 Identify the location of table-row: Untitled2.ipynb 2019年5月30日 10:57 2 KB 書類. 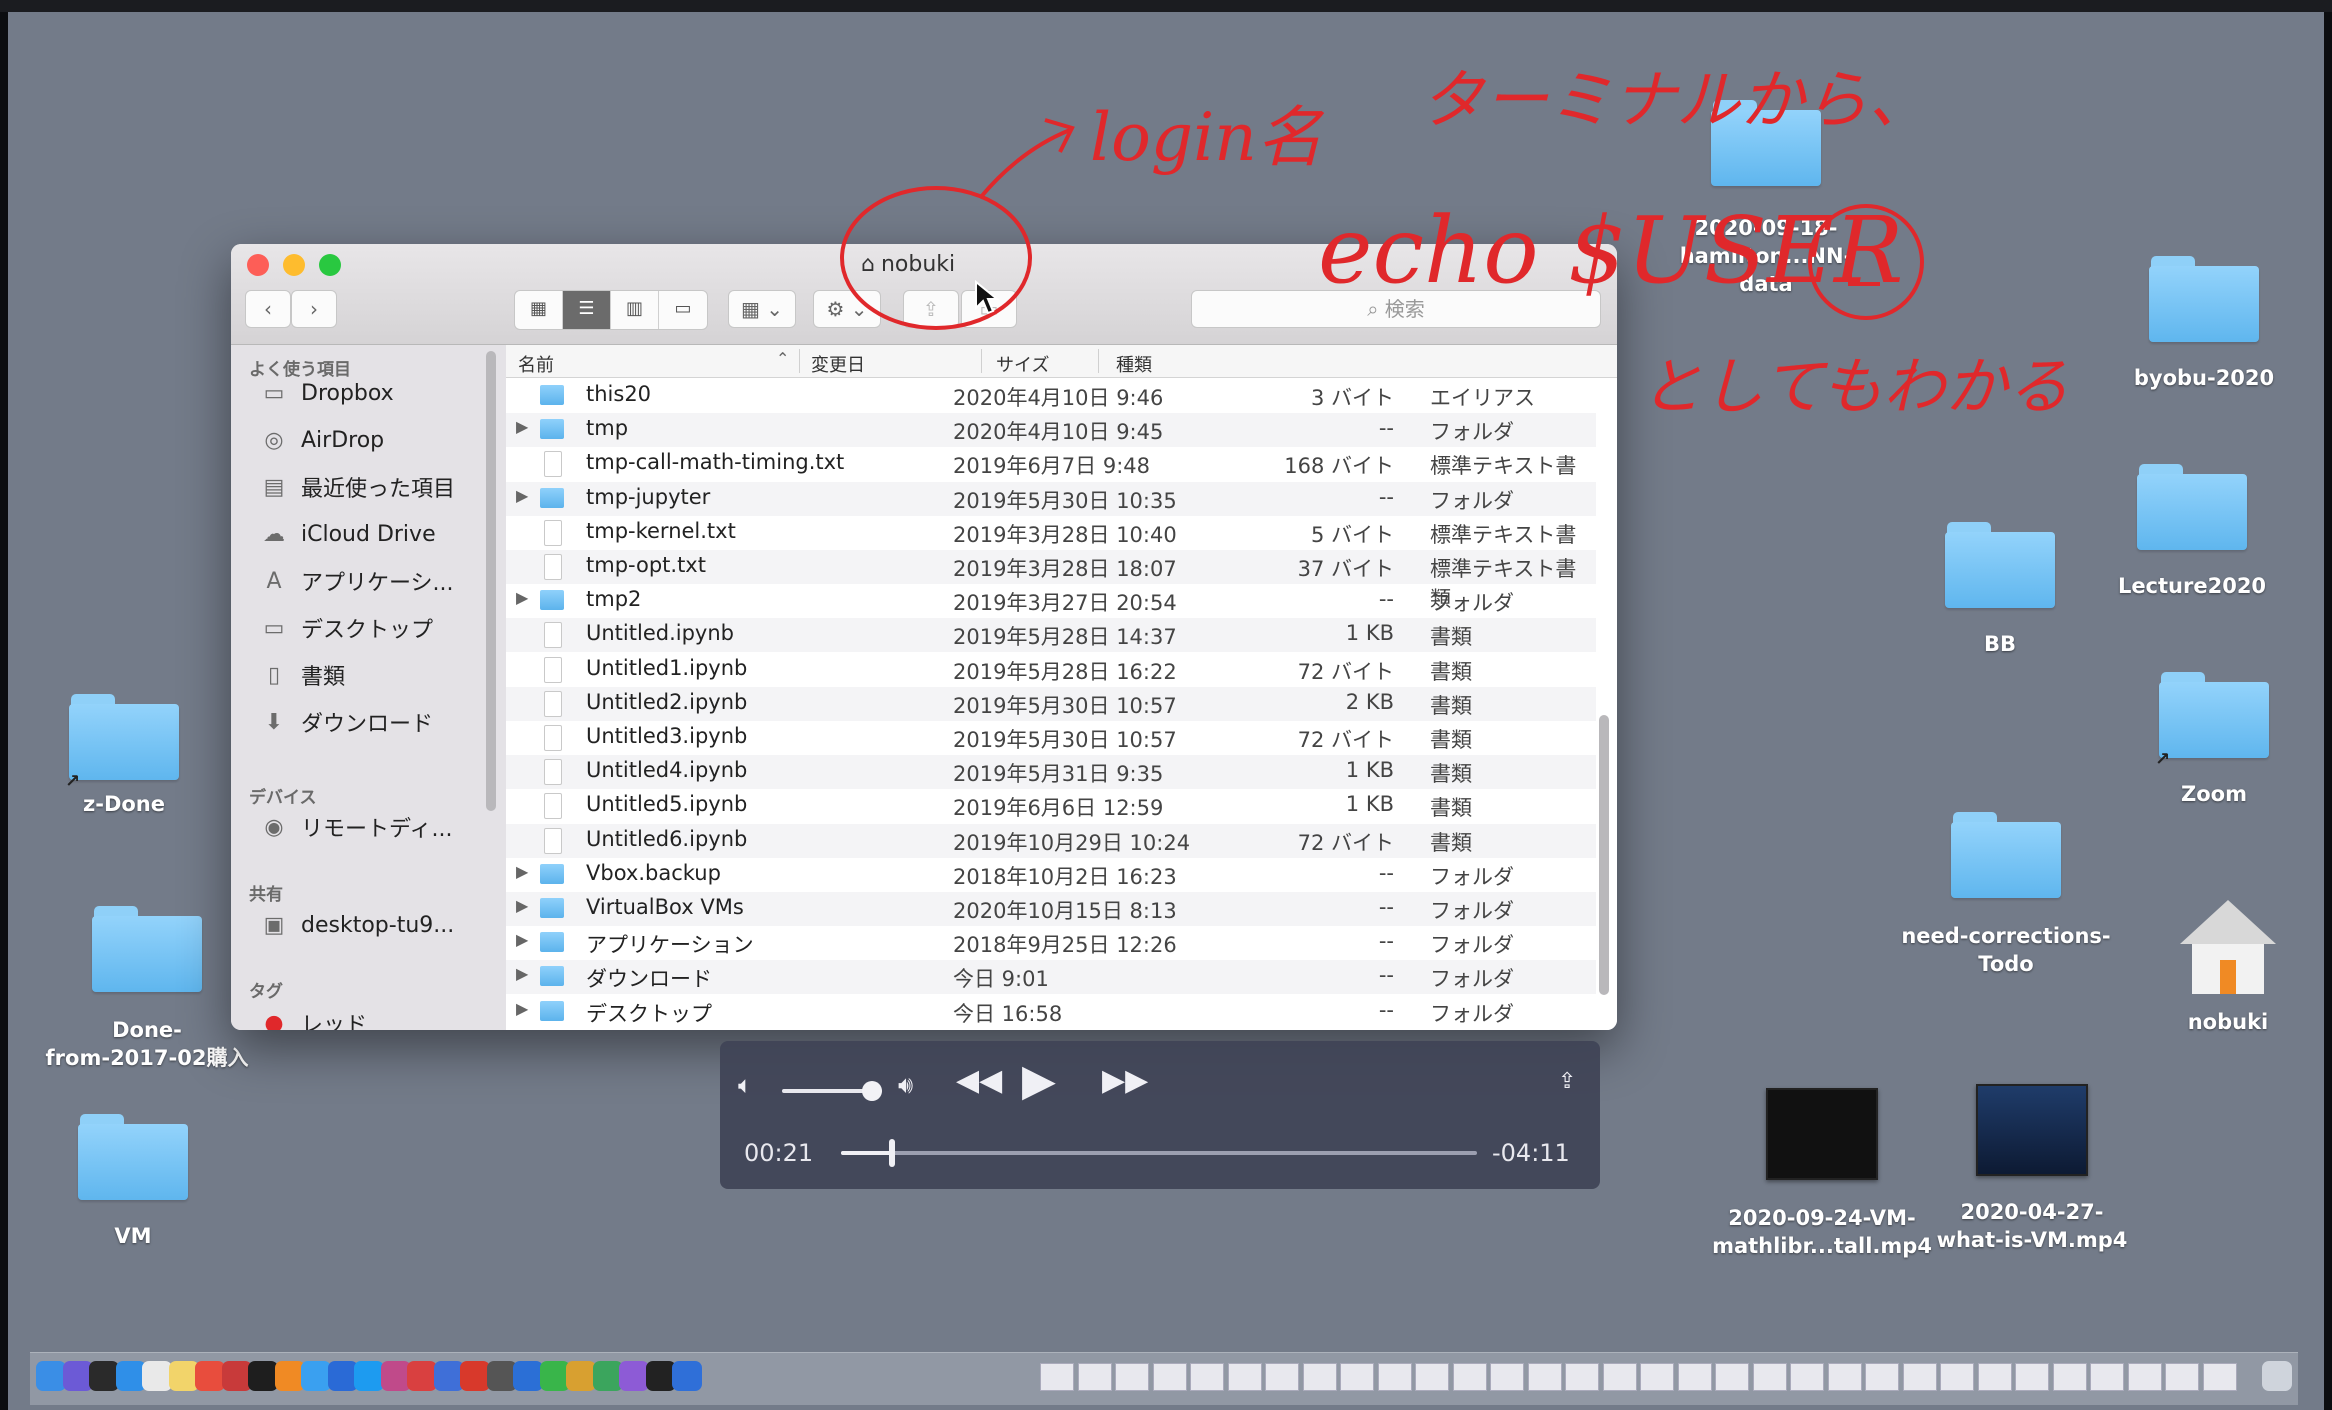
(1051, 703).